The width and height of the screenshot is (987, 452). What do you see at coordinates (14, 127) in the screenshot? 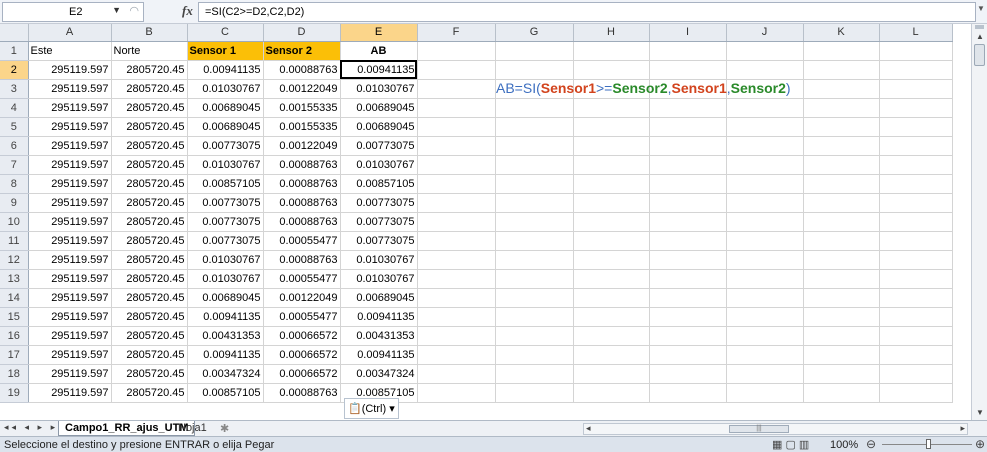
I see `row-header: 5` at bounding box center [14, 127].